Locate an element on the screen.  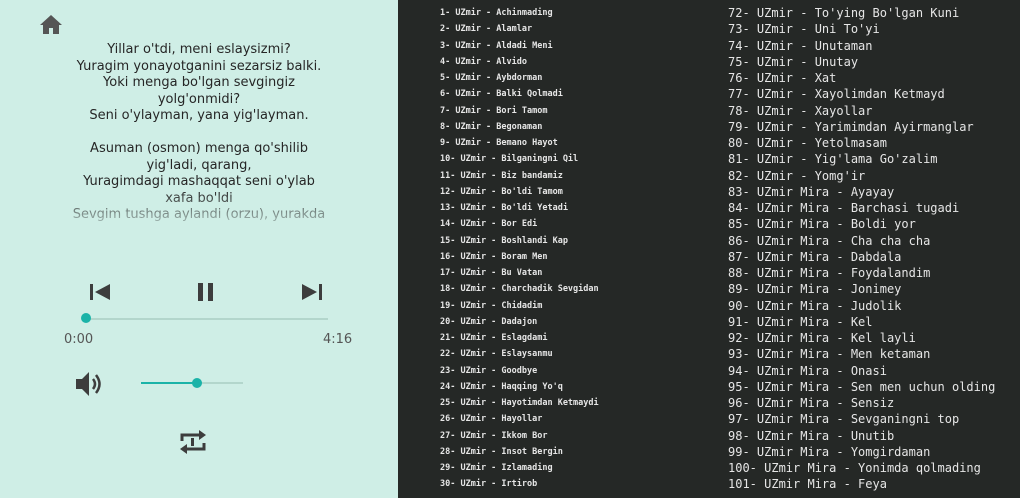
lyrics-line: Seni o'ylayman, yana yig'layman. is located at coordinates (199, 115).